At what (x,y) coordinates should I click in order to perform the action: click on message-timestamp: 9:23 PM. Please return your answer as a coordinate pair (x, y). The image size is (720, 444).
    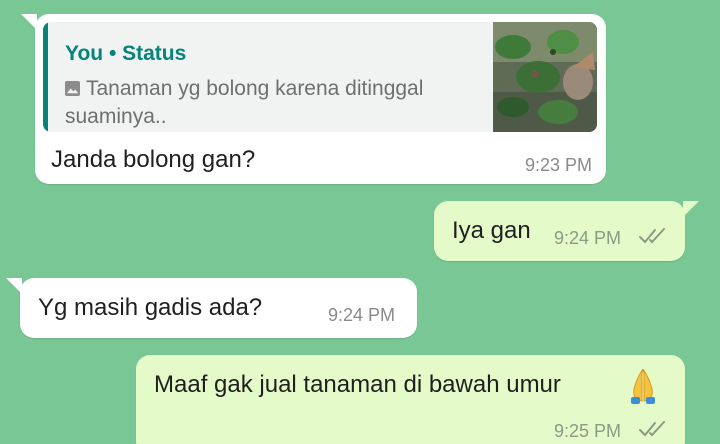
    Looking at the image, I should click on (558, 165).